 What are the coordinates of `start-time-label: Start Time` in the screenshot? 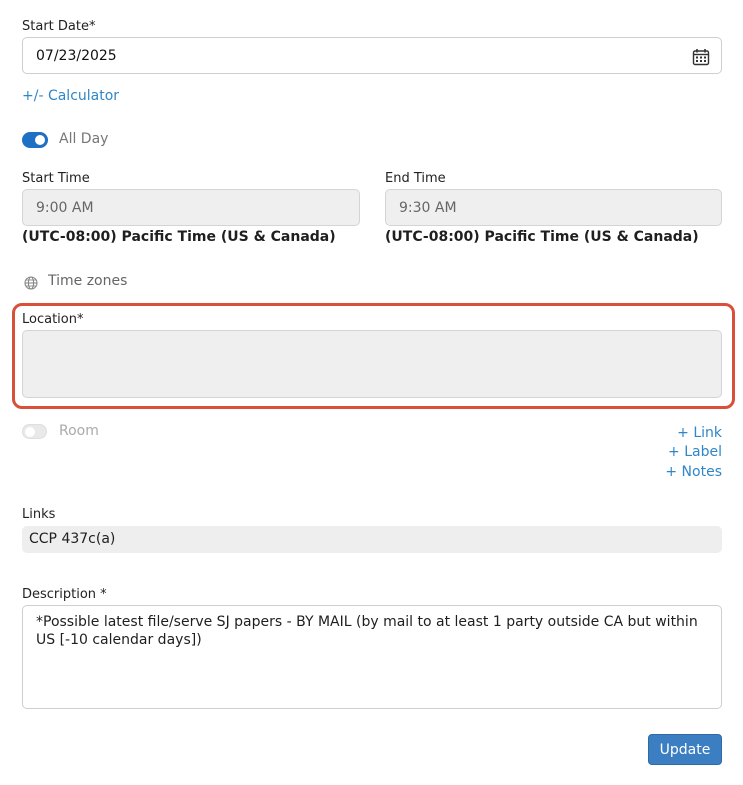 It's located at (56, 178).